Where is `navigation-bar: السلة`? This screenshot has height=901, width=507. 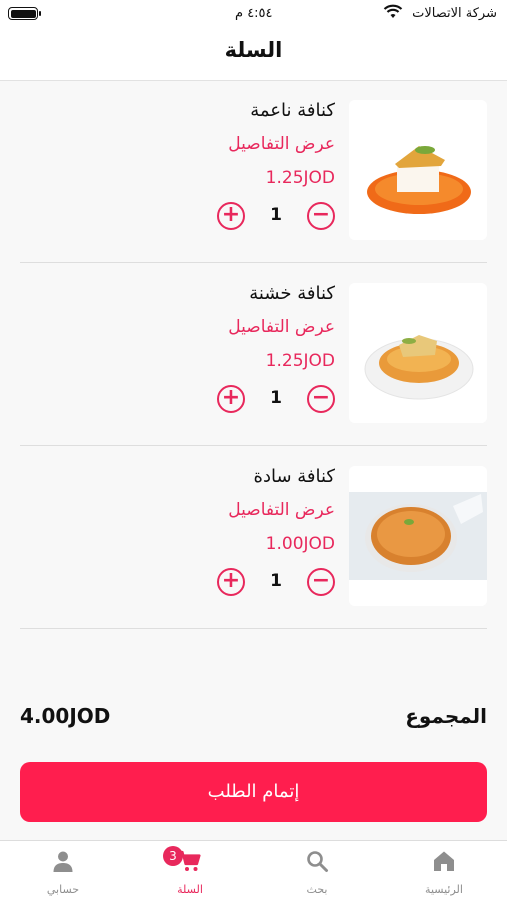 navigation-bar: السلة is located at coordinates (253, 54).